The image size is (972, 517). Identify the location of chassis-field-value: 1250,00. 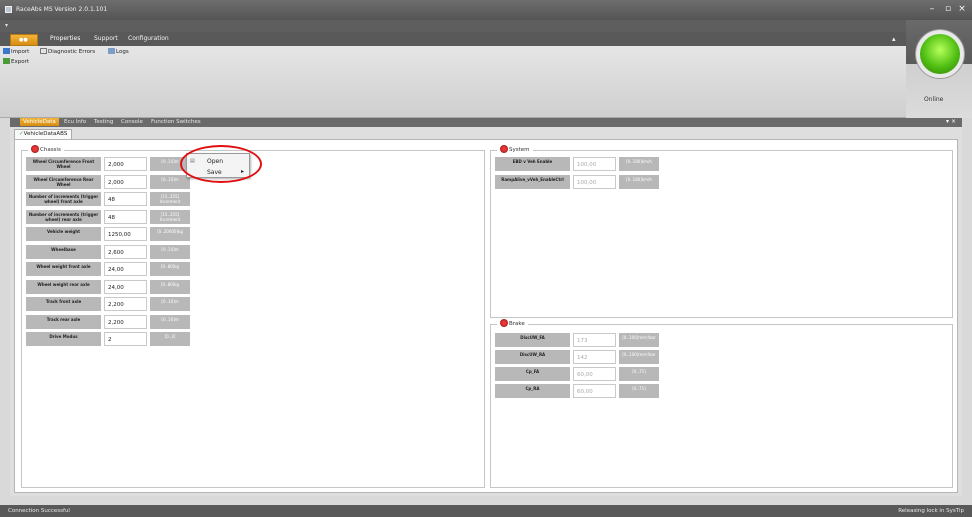
(125, 234).